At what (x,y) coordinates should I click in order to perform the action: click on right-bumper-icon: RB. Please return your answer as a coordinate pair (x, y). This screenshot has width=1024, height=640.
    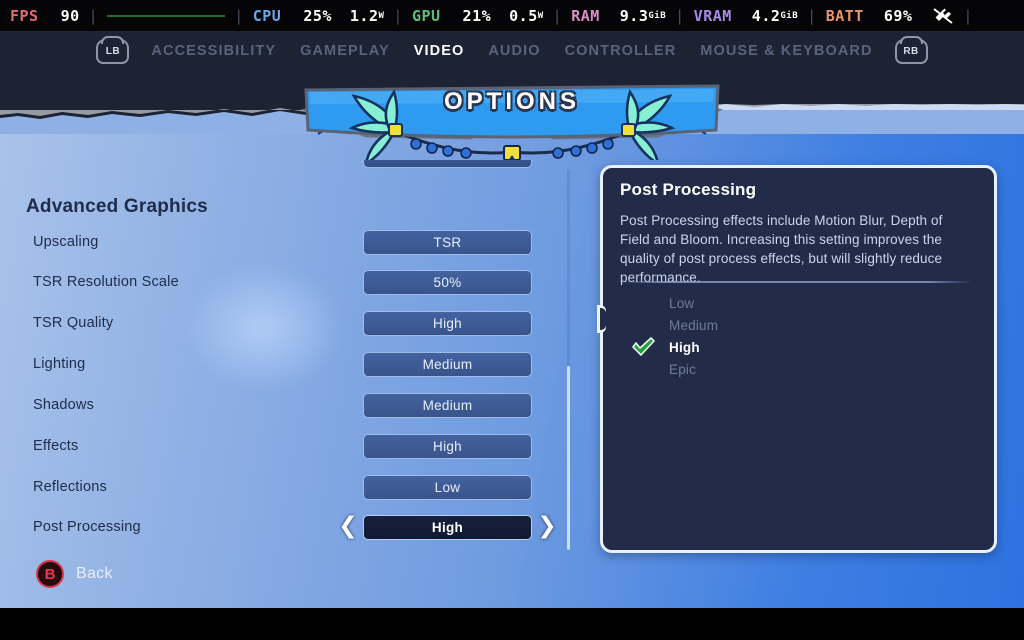
    Looking at the image, I should click on (911, 49).